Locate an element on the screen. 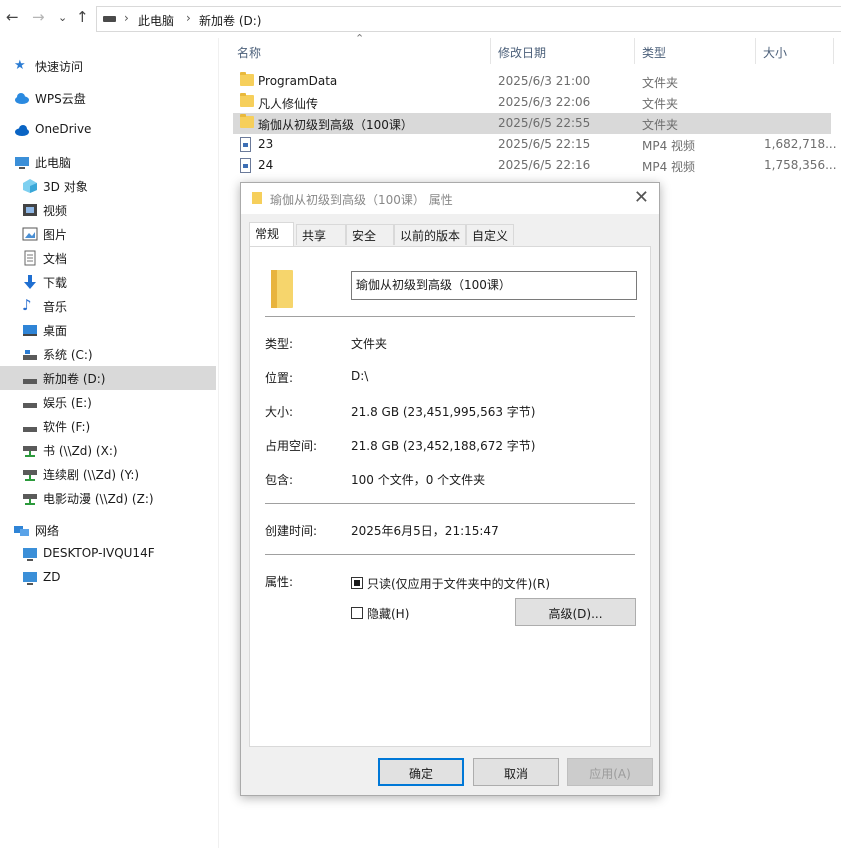  sidebar-item-wps-cloud: WPS云盘 is located at coordinates (108, 98).